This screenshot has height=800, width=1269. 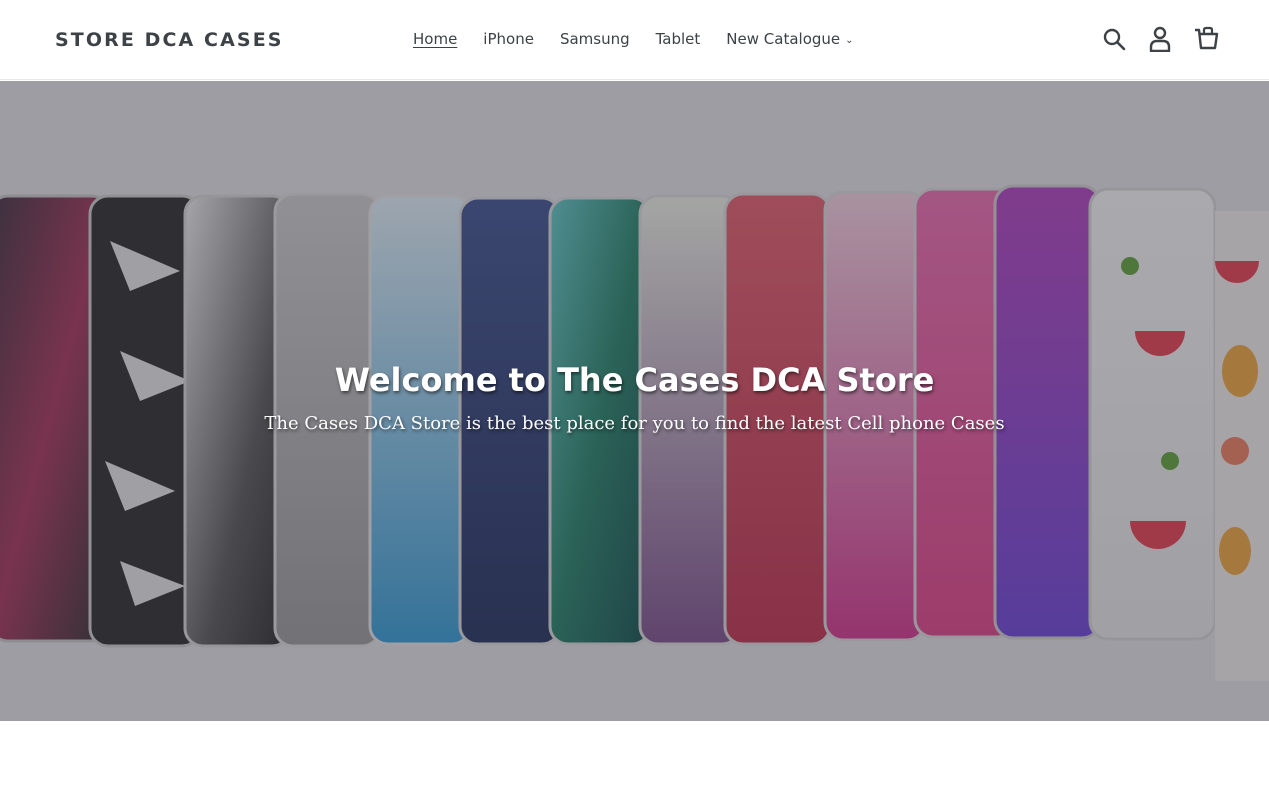 I want to click on nav-tablet: Tablet, so click(x=678, y=39).